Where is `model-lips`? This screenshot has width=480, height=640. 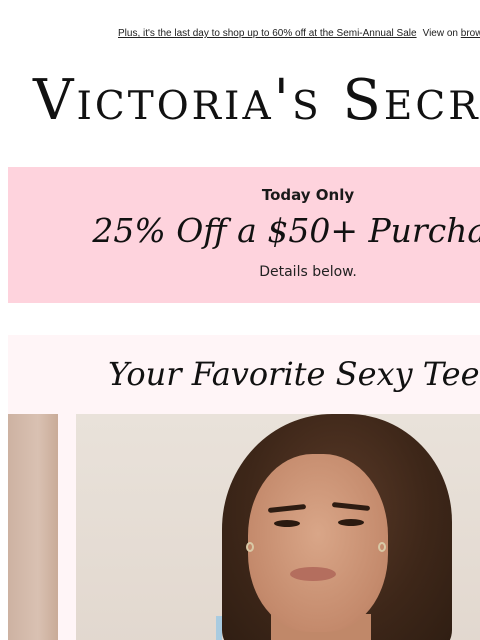 model-lips is located at coordinates (313, 574).